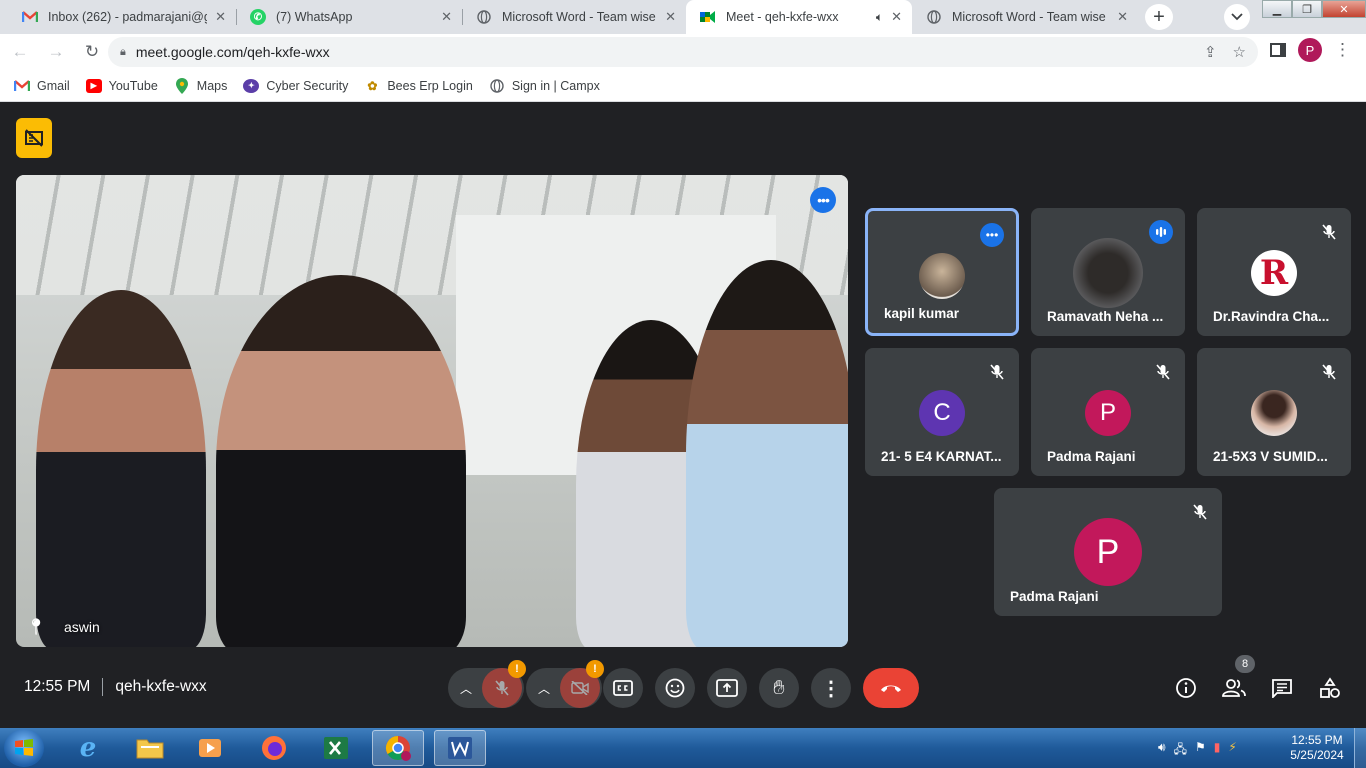 This screenshot has width=1366, height=768. What do you see at coordinates (1307, 9) in the screenshot?
I see `maximize-button: ❐` at bounding box center [1307, 9].